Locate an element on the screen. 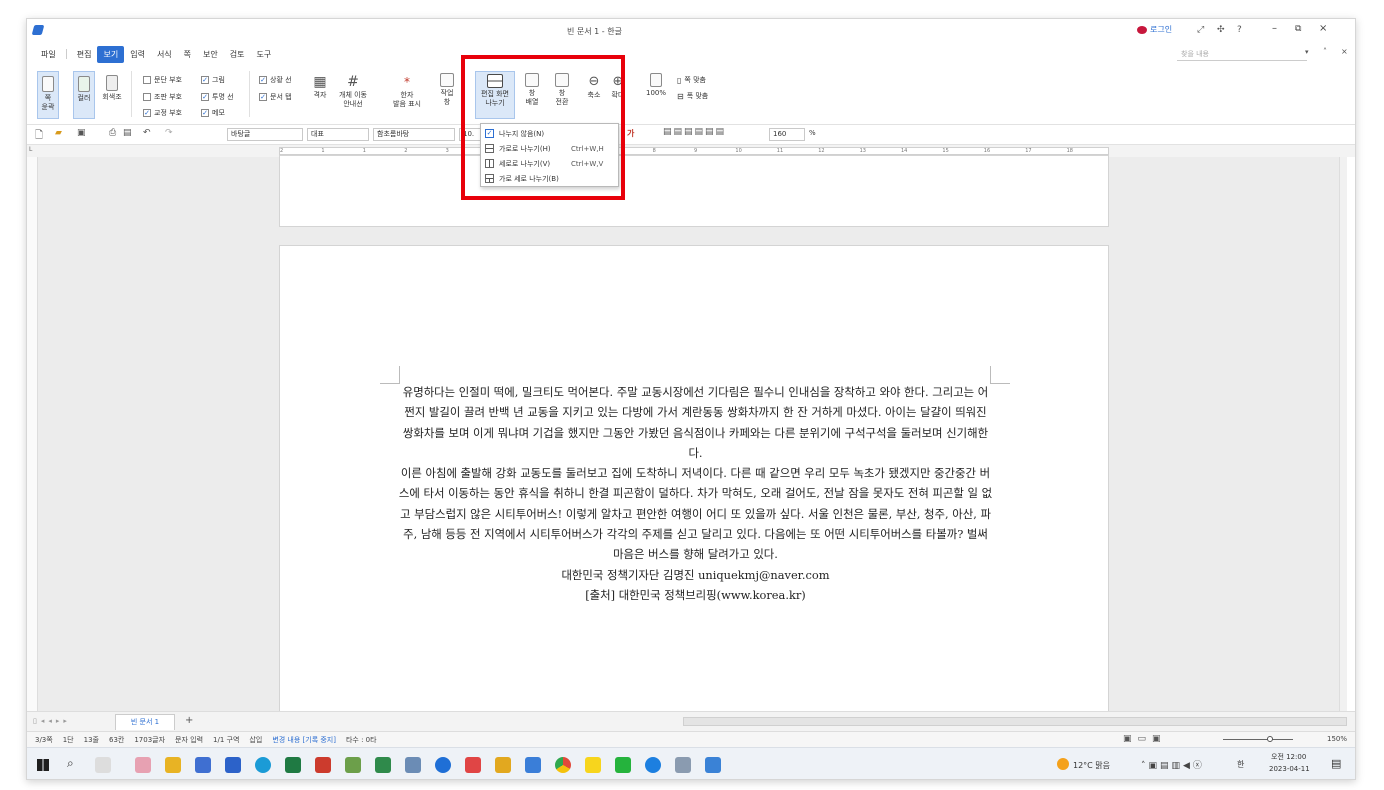 The image size is (1384, 790). grid-button: ▦ 격자 is located at coordinates (320, 86).